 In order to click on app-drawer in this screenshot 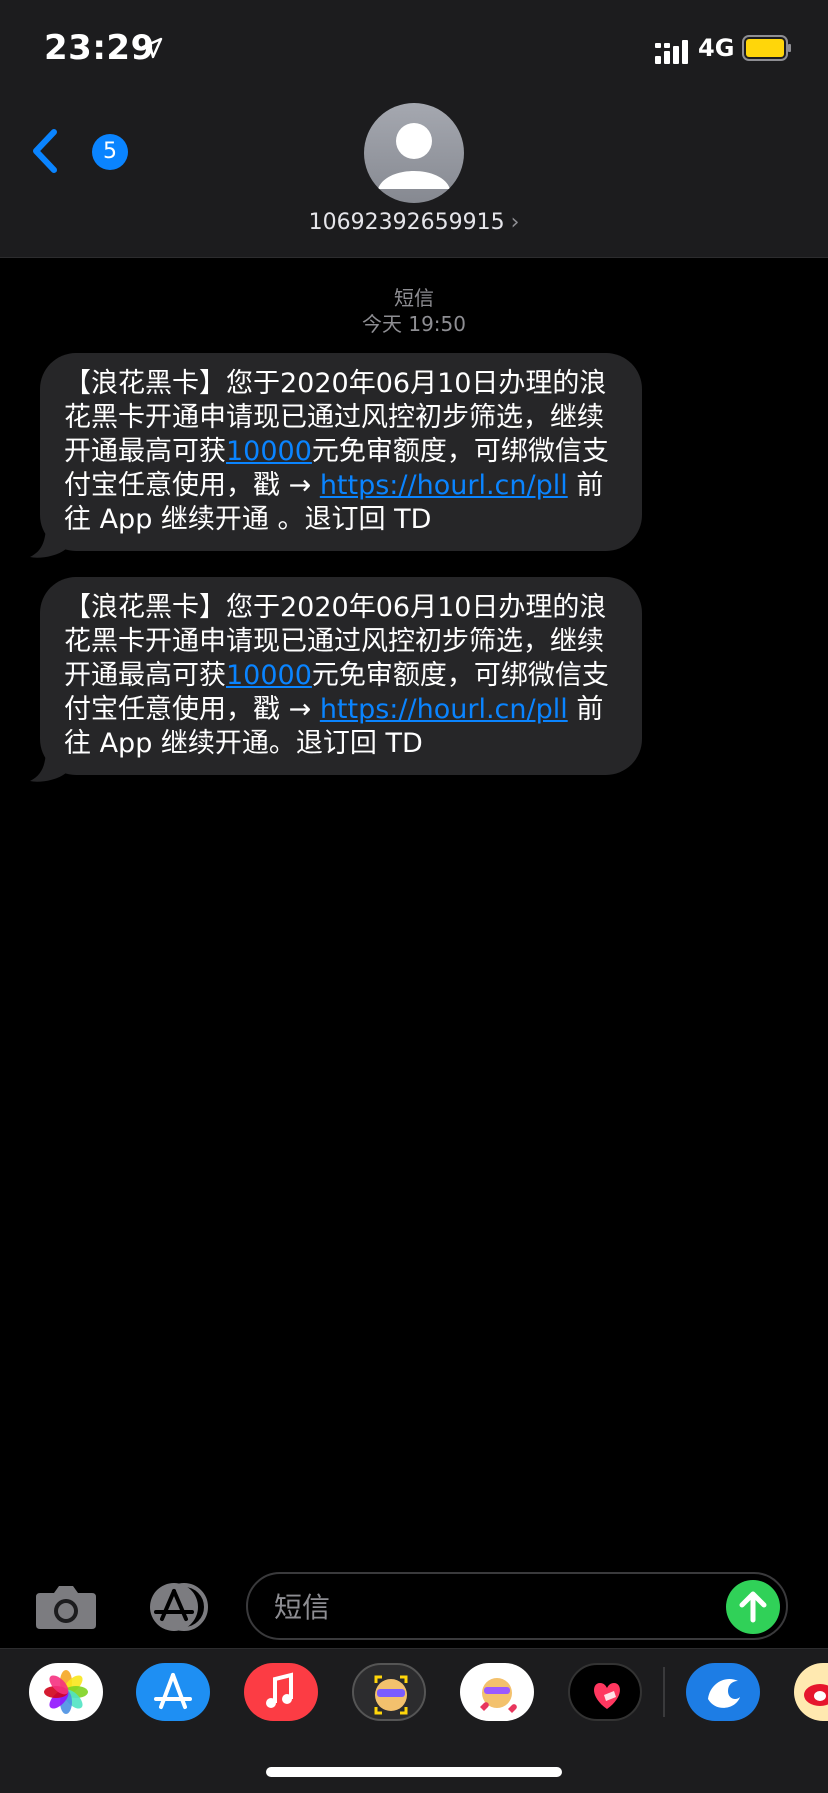, I will do `click(414, 1720)`.